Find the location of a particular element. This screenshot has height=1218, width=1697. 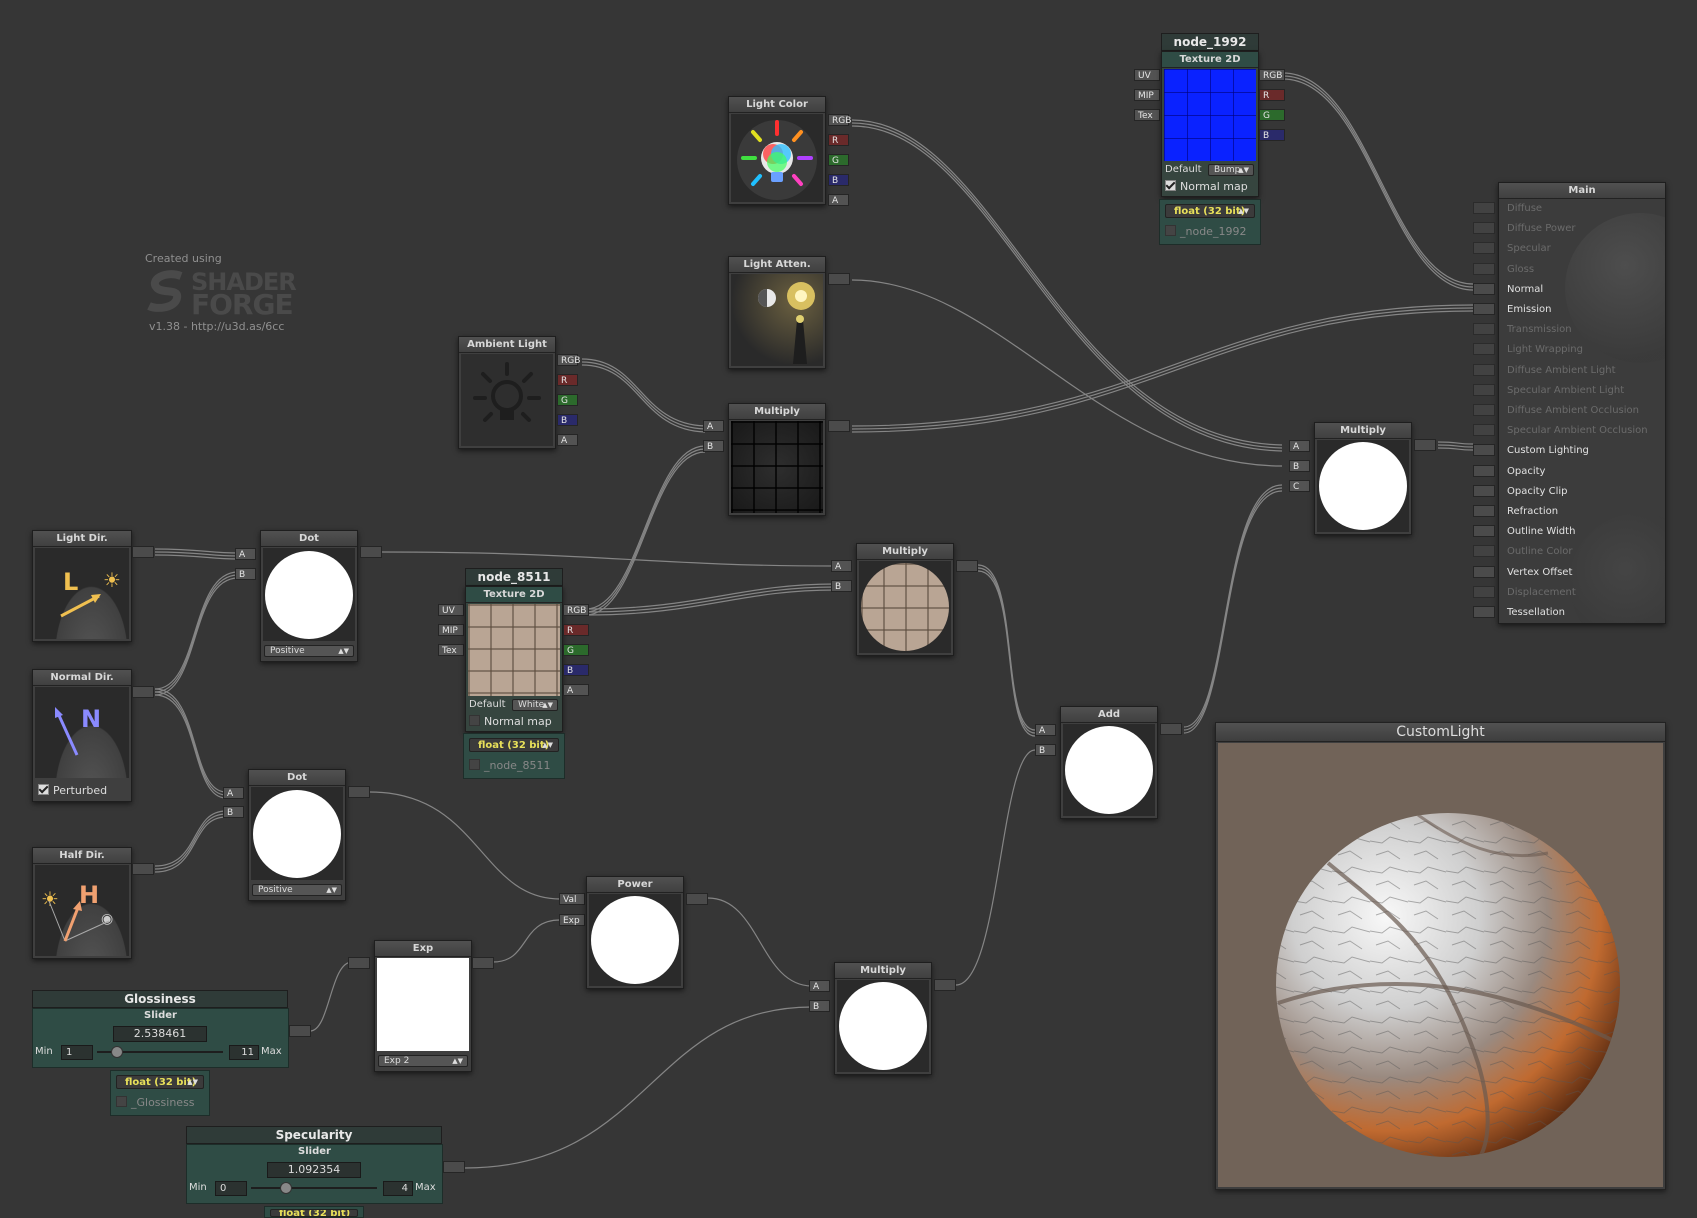

tex8511-node: Texture 2D Default White ▲▼ Normal map is located at coordinates (514, 659).